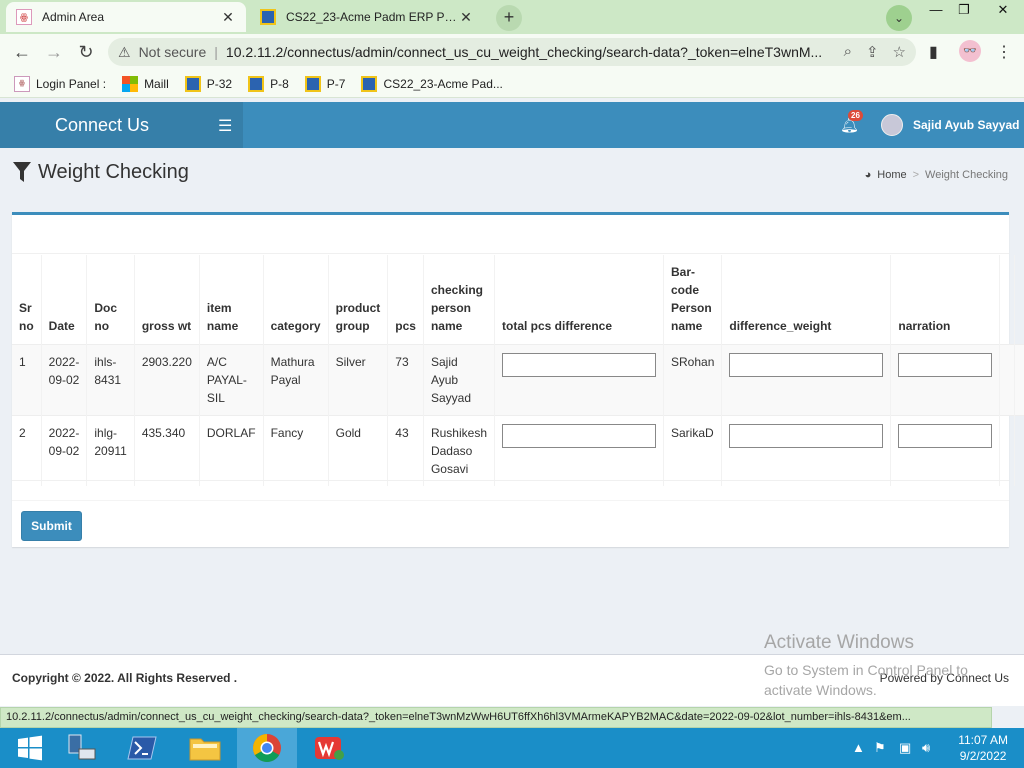 The width and height of the screenshot is (1024, 768). What do you see at coordinates (970, 51) in the screenshot?
I see `profile-icon: 👓` at bounding box center [970, 51].